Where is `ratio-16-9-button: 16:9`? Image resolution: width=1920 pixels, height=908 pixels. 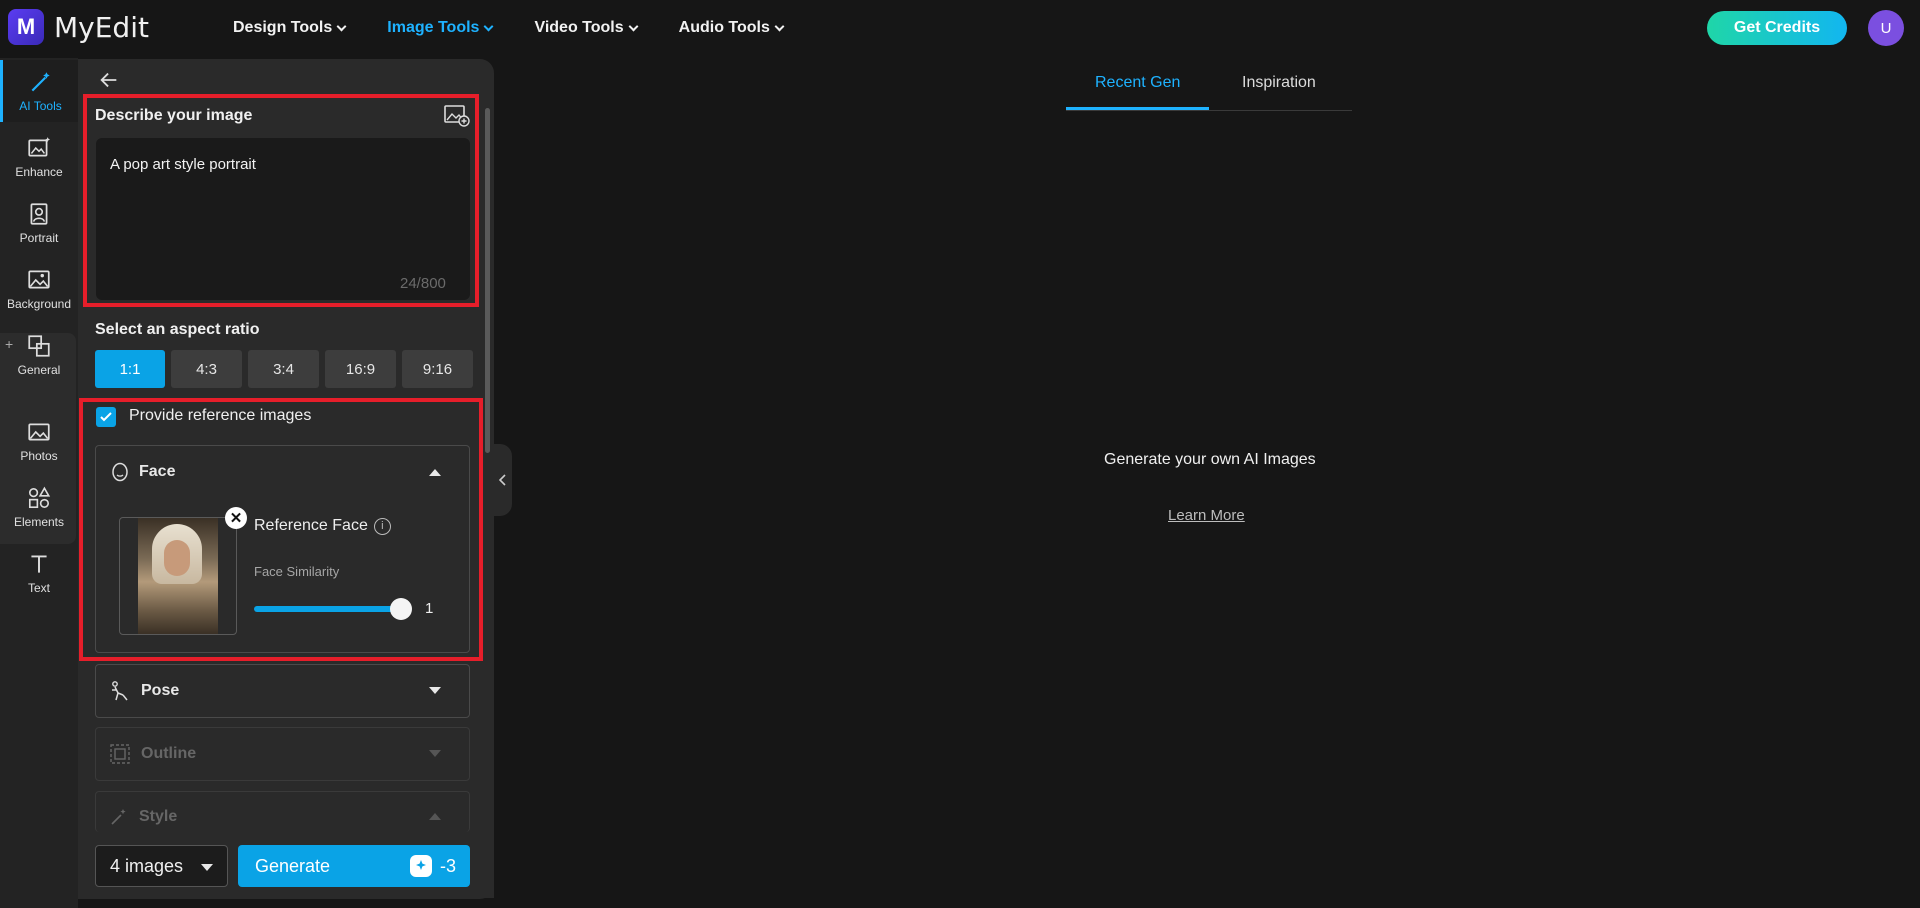
ratio-16-9-button: 16:9 is located at coordinates (360, 369).